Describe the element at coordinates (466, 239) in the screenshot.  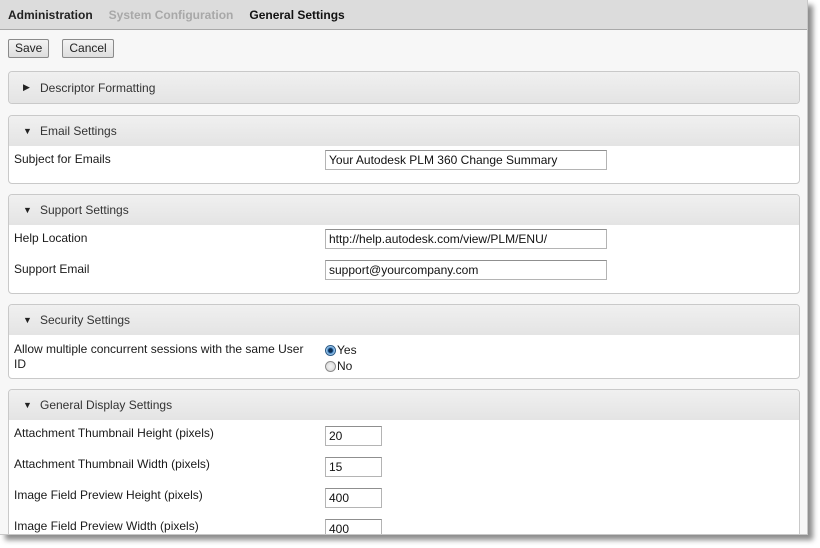
I see `help-location-input` at that location.